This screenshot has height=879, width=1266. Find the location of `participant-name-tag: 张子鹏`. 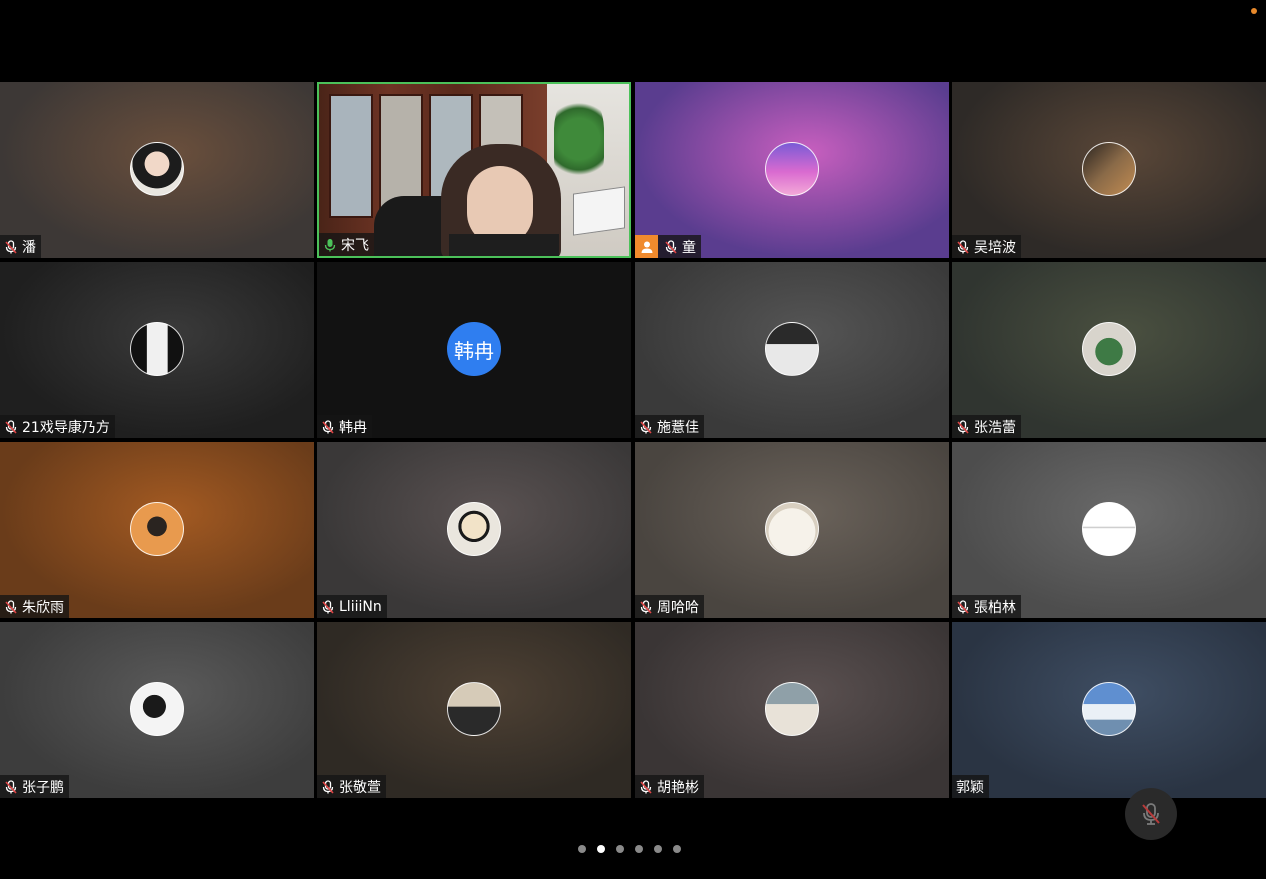

participant-name-tag: 张子鹏 is located at coordinates (34, 786).